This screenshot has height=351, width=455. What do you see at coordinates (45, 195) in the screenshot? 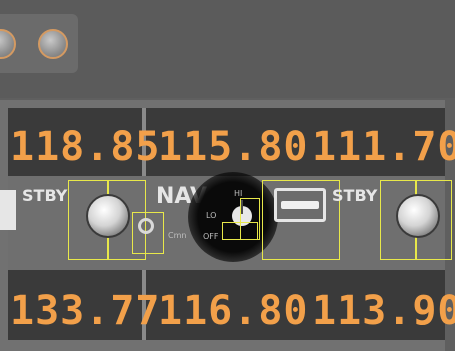
I see `stby-label-left: STBY` at bounding box center [45, 195].